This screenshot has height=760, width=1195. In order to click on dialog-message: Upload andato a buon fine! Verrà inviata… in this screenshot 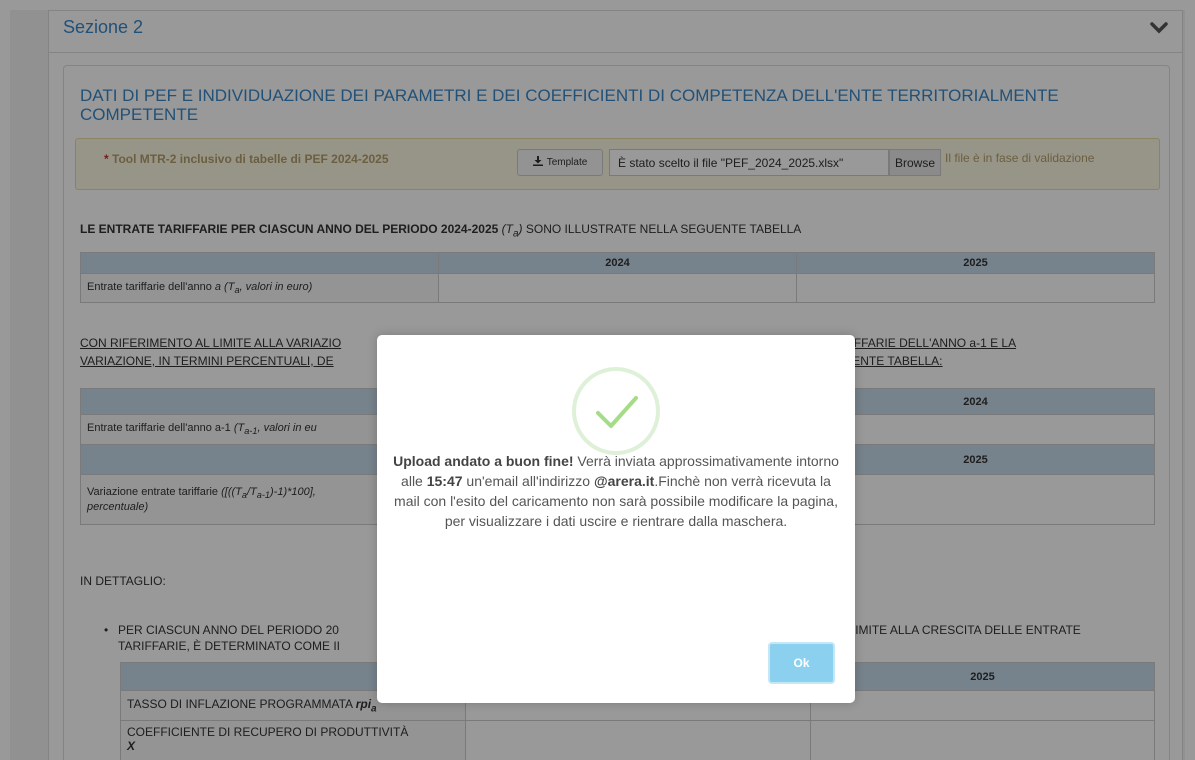, I will do `click(616, 491)`.